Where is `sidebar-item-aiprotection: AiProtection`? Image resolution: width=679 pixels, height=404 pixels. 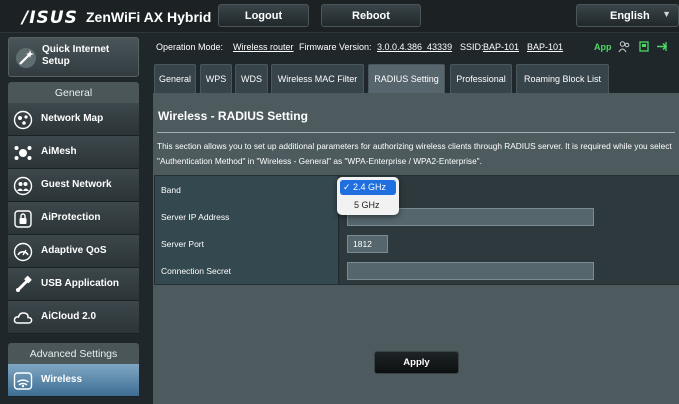
sidebar-item-aiprotection: AiProtection is located at coordinates (73, 218).